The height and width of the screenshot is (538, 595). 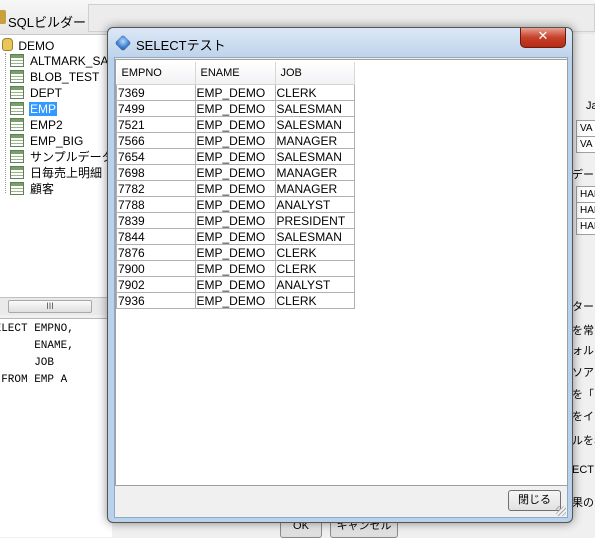 I want to click on sql-text-panel: SELECT EMPNO, ENAME, JOB FROM EMP A, so click(x=56, y=427).